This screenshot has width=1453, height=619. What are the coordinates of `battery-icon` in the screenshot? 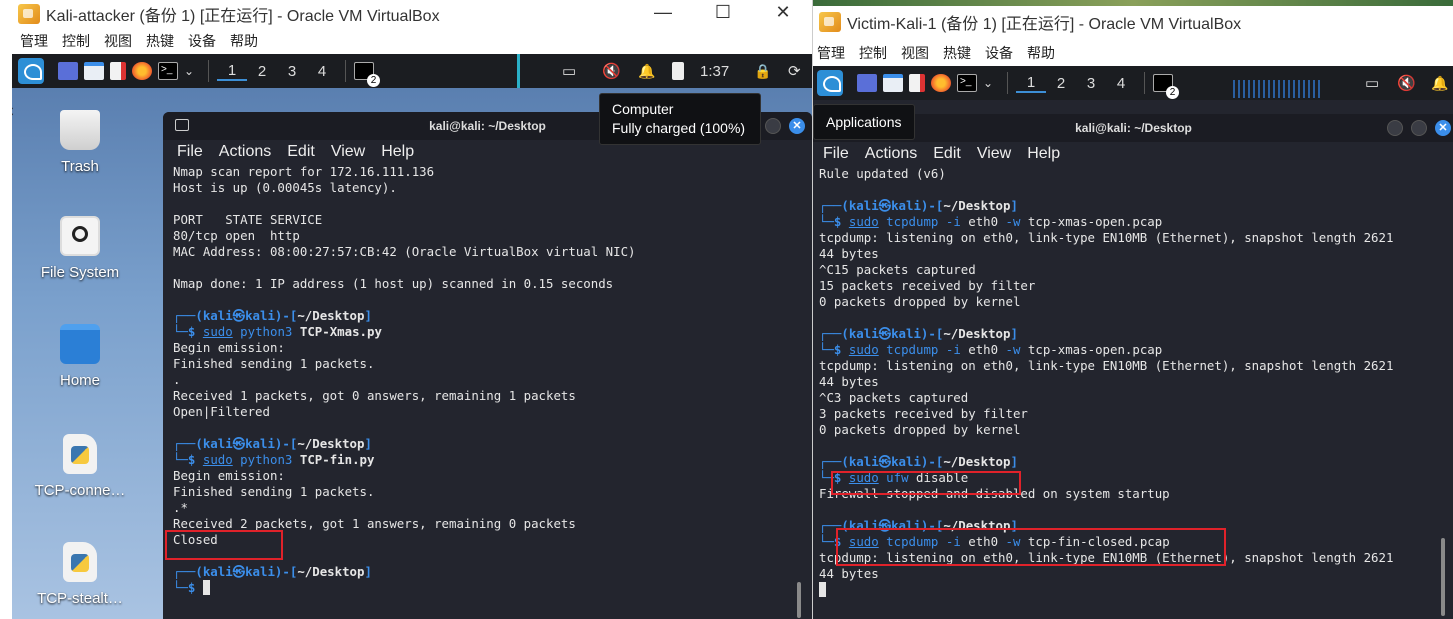 It's located at (678, 71).